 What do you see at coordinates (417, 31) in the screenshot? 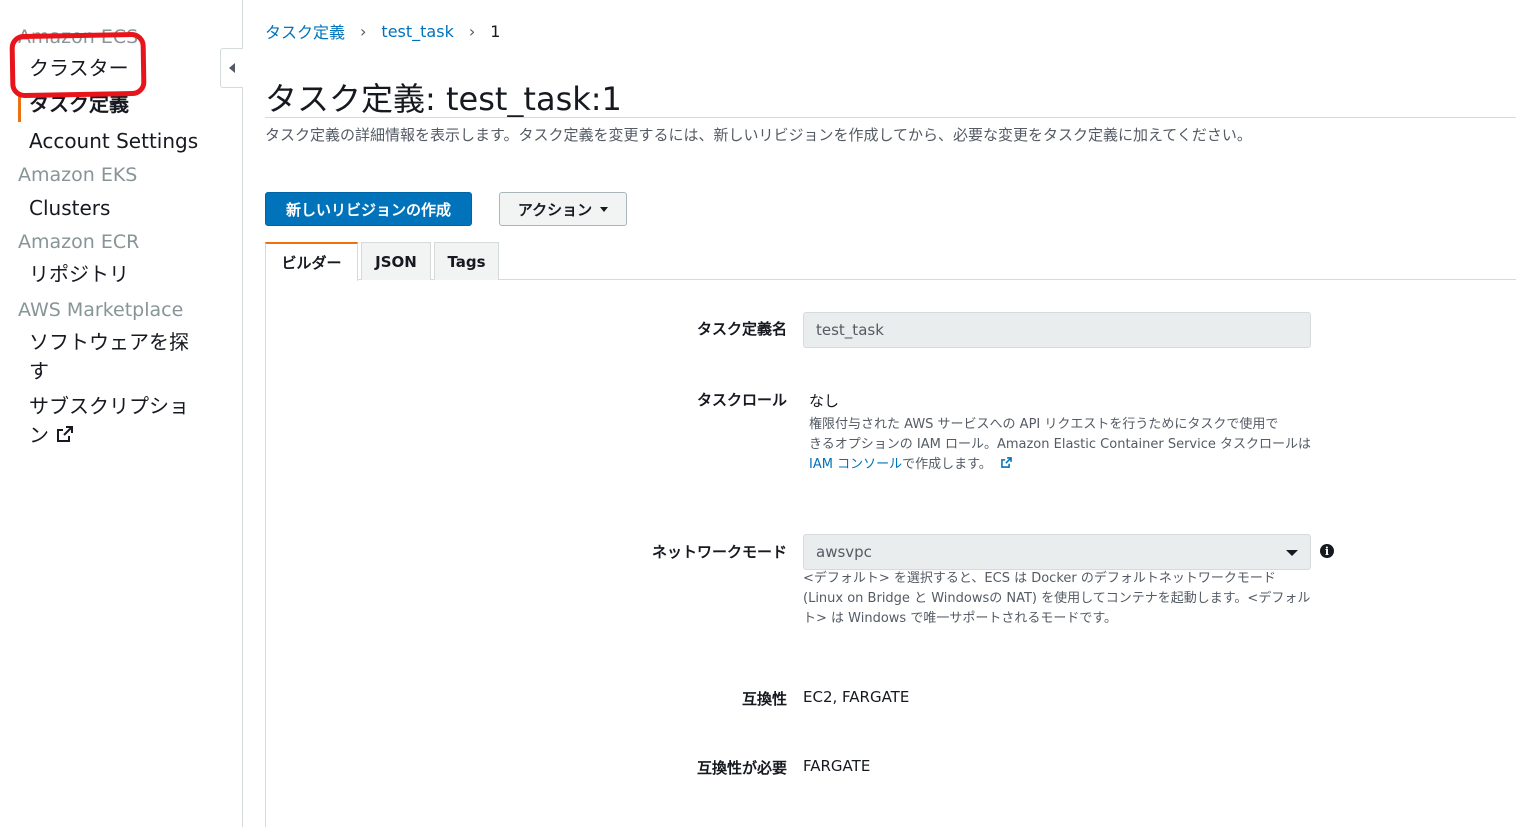
I see `breadcrumb-task: test_task` at bounding box center [417, 31].